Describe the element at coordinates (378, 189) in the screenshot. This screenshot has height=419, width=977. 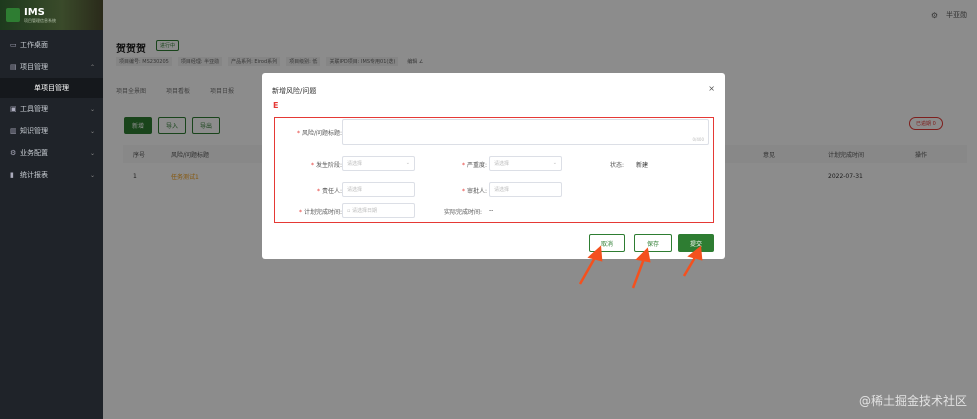
I see `owner-select: 请选择` at that location.